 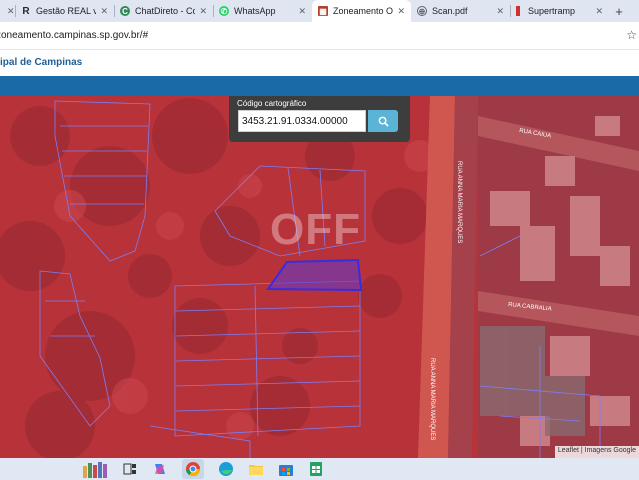 I want to click on tab-label: Gestão REAL v3, so click(x=66, y=11).